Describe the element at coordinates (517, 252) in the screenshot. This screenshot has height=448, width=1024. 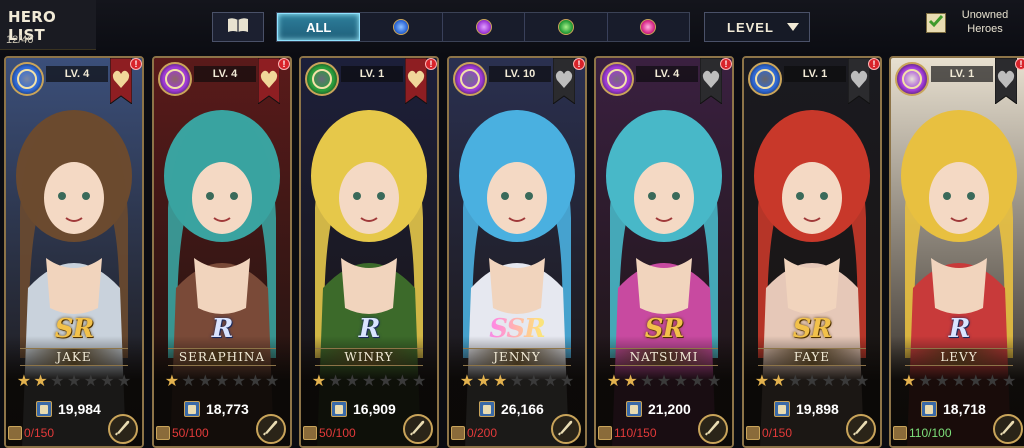
I see `hero-card: LV. 10 ! SSR JENNY ★ ★ ★ ★ ★ ★ ★ 26,166 0/200` at that location.